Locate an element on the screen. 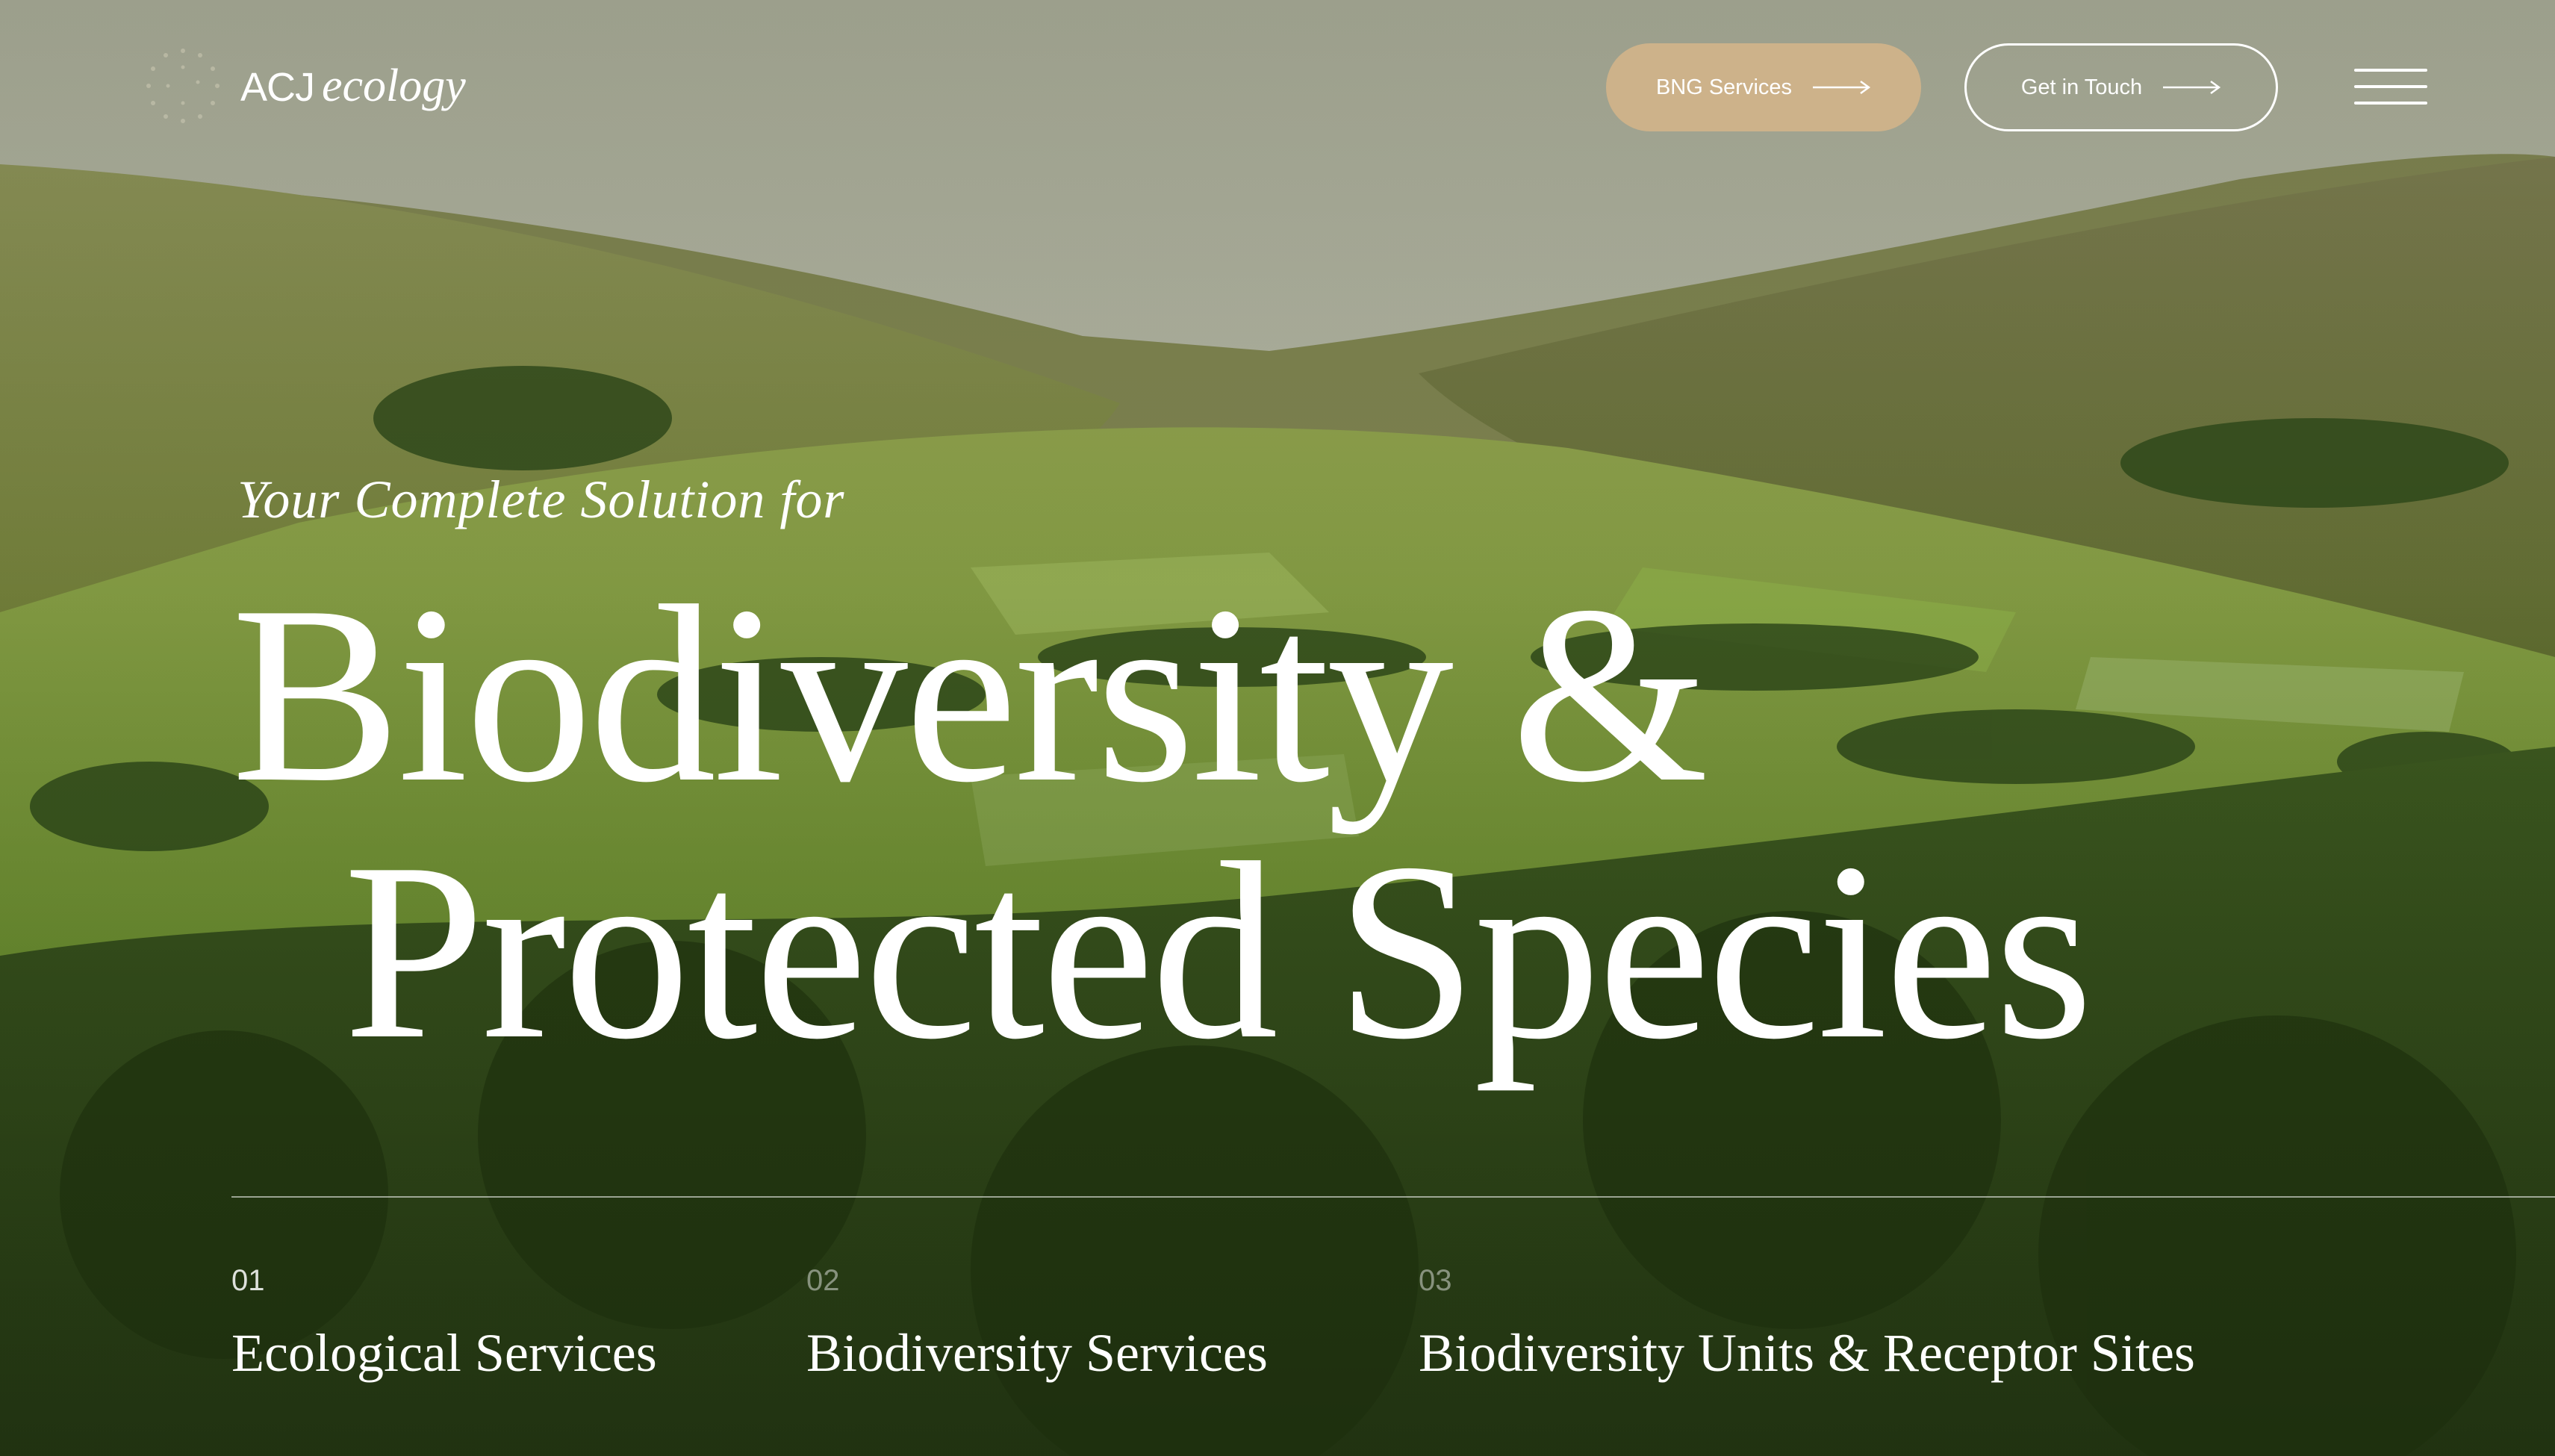 Image resolution: width=2555 pixels, height=1456 pixels. service-biodiversity: 02 Biodiversity Services is located at coordinates (1037, 1322).